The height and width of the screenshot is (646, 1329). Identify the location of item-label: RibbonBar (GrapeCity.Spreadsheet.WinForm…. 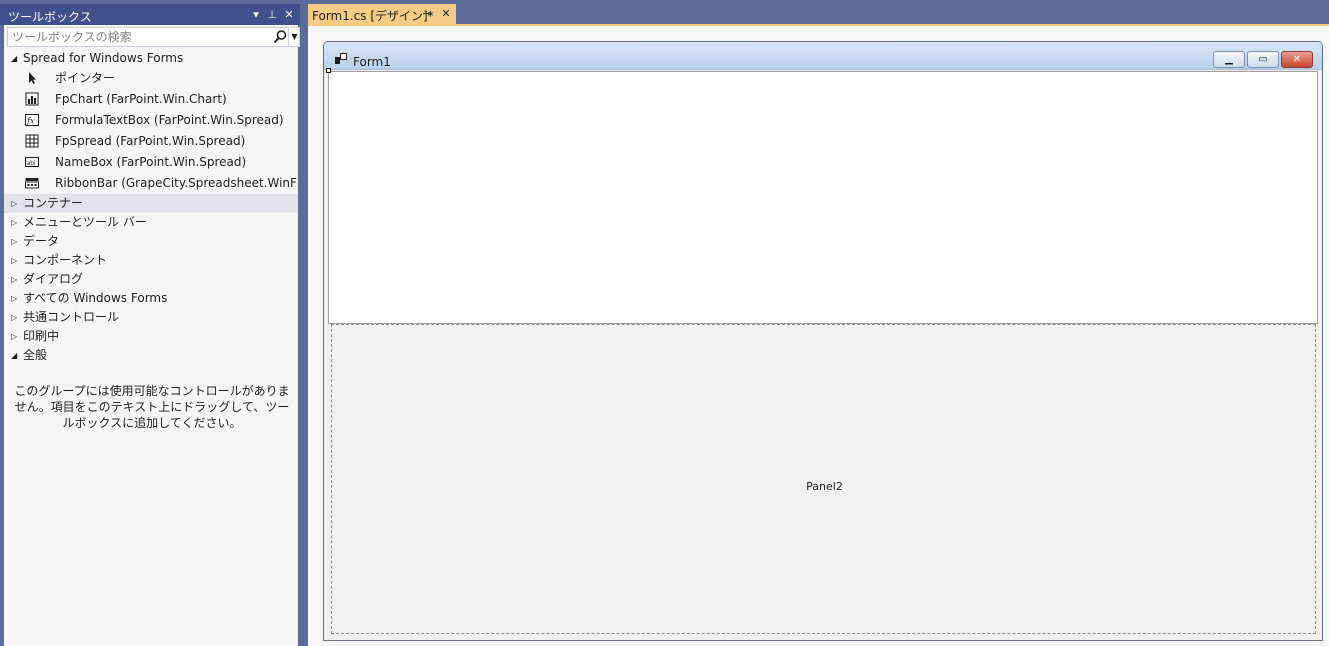
(176, 183).